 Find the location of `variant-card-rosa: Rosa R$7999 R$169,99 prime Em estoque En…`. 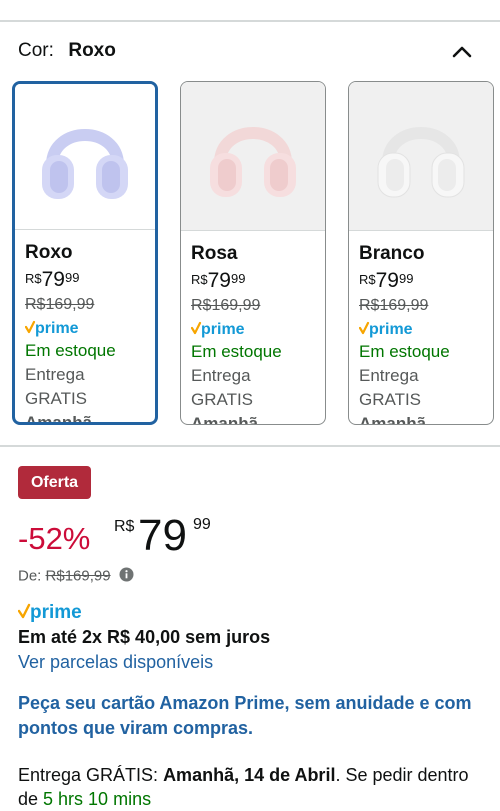

variant-card-rosa: Rosa R$7999 R$169,99 prime Em estoque En… is located at coordinates (253, 253).